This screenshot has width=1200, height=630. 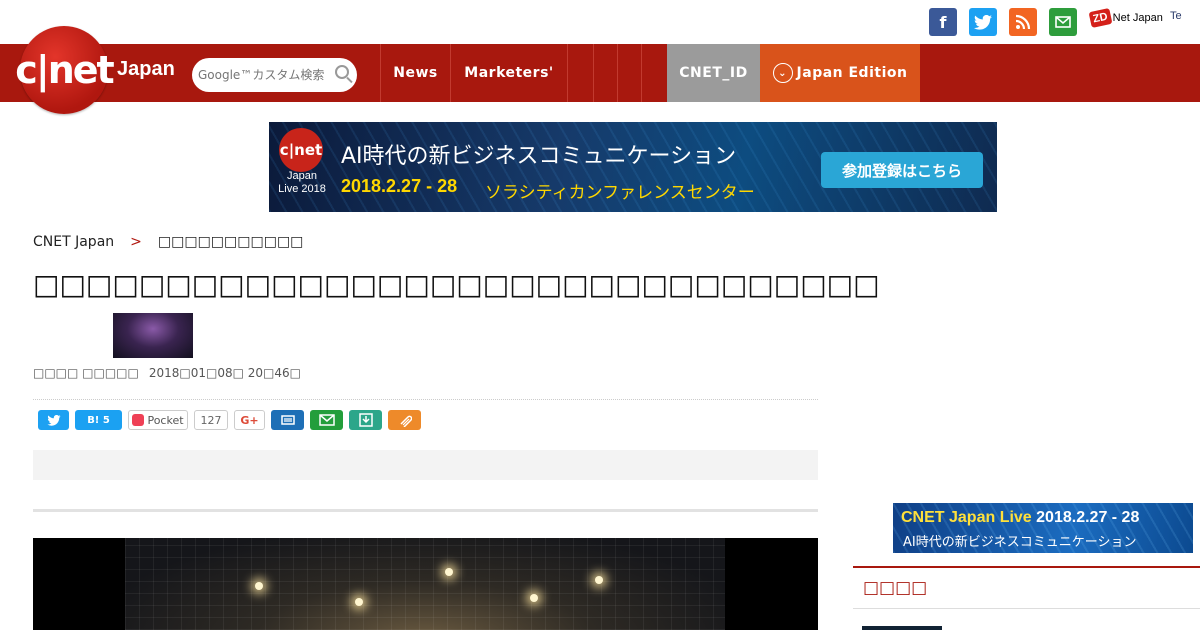 What do you see at coordinates (983, 22) in the screenshot?
I see `twitter-icon` at bounding box center [983, 22].